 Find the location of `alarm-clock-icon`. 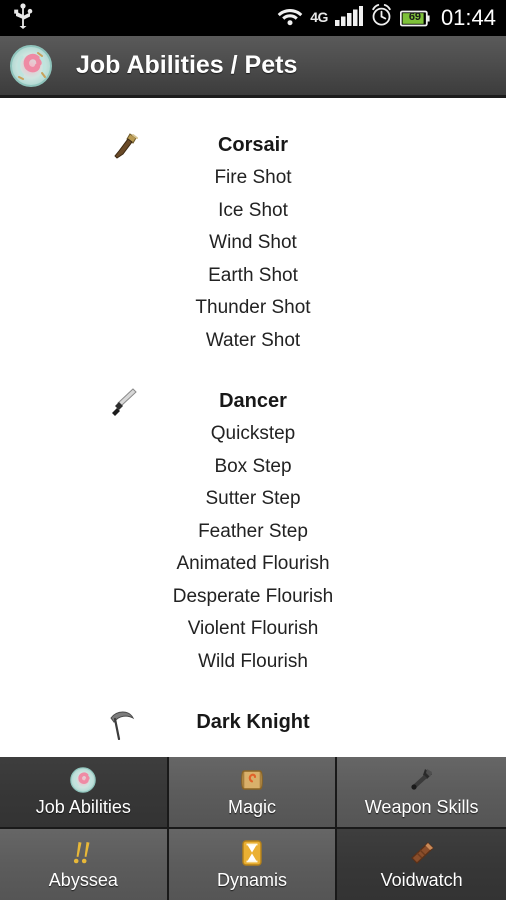

alarm-clock-icon is located at coordinates (381, 18).